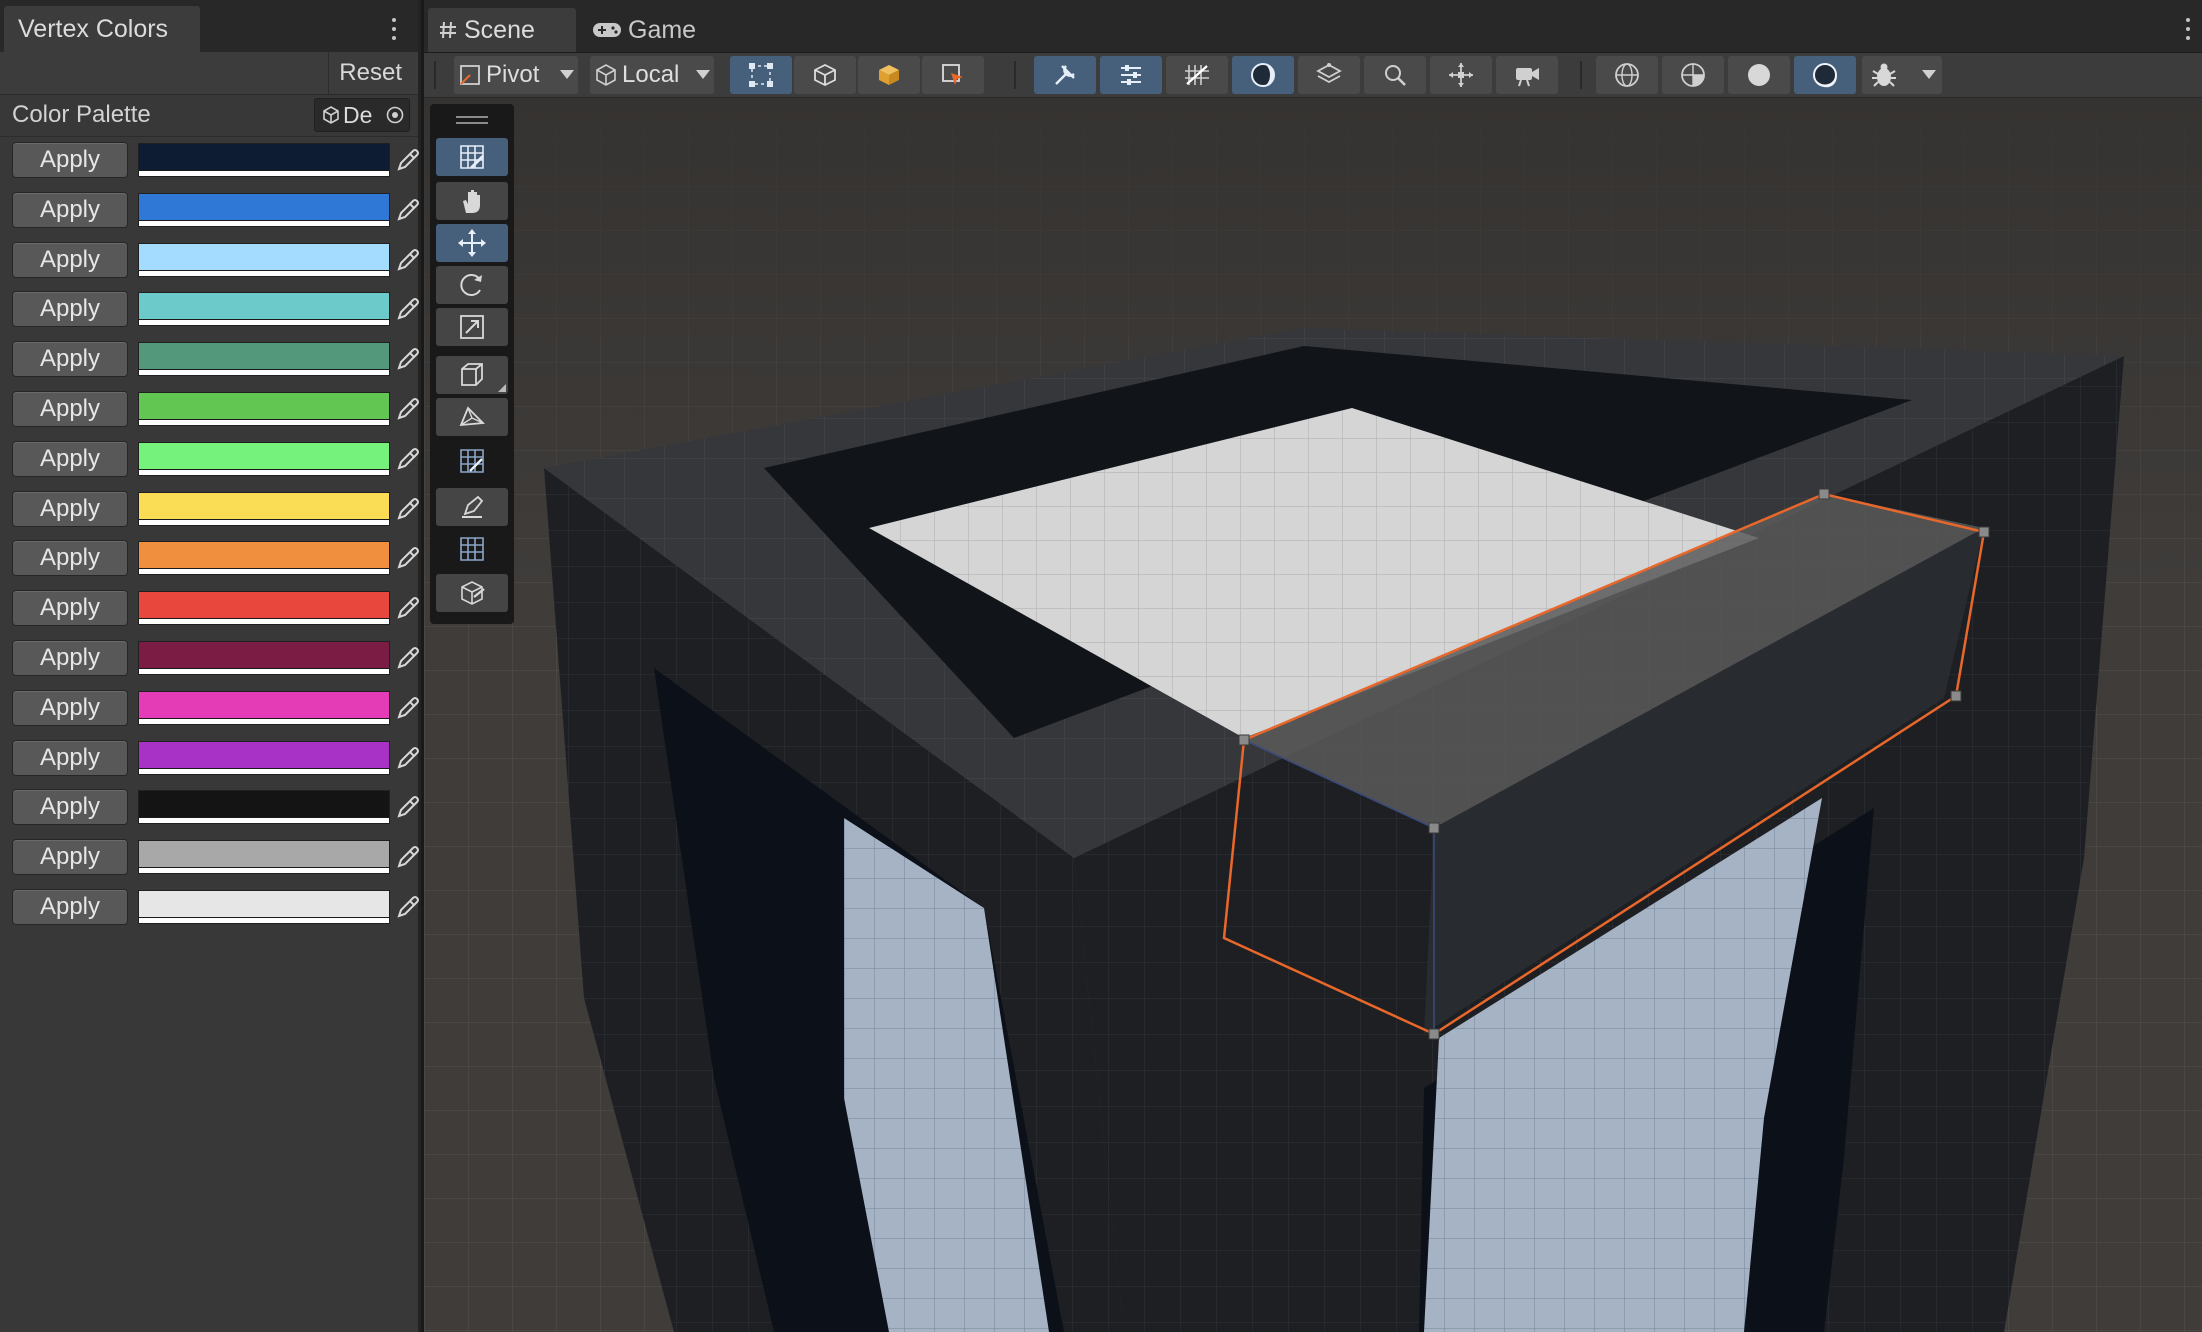 Image resolution: width=2202 pixels, height=1332 pixels. What do you see at coordinates (102, 29) in the screenshot?
I see `tab-vertex-colors: Vertex Colors` at bounding box center [102, 29].